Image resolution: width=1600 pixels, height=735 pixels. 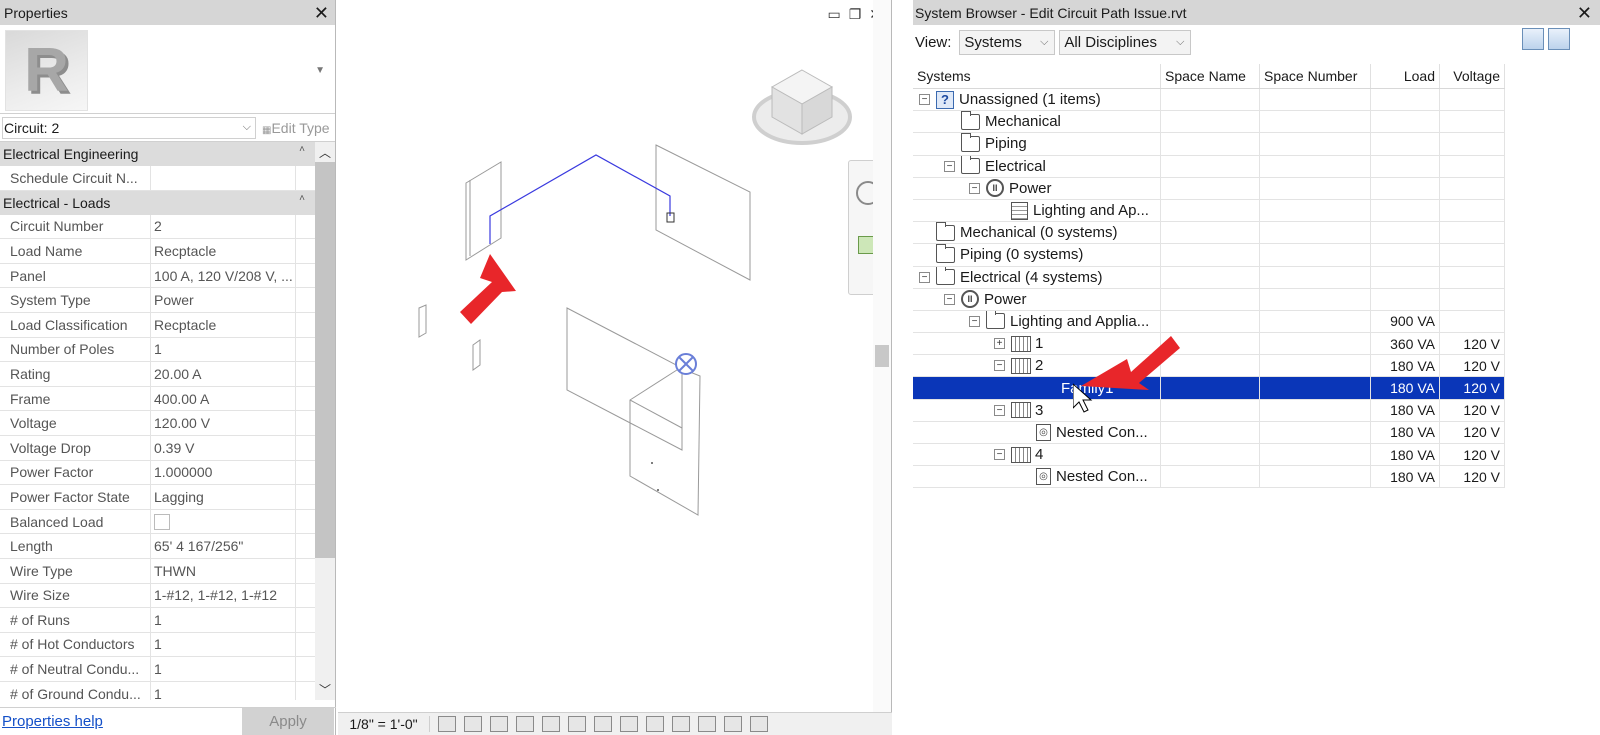 What do you see at coordinates (759, 724) in the screenshot?
I see `analytical-model-icon` at bounding box center [759, 724].